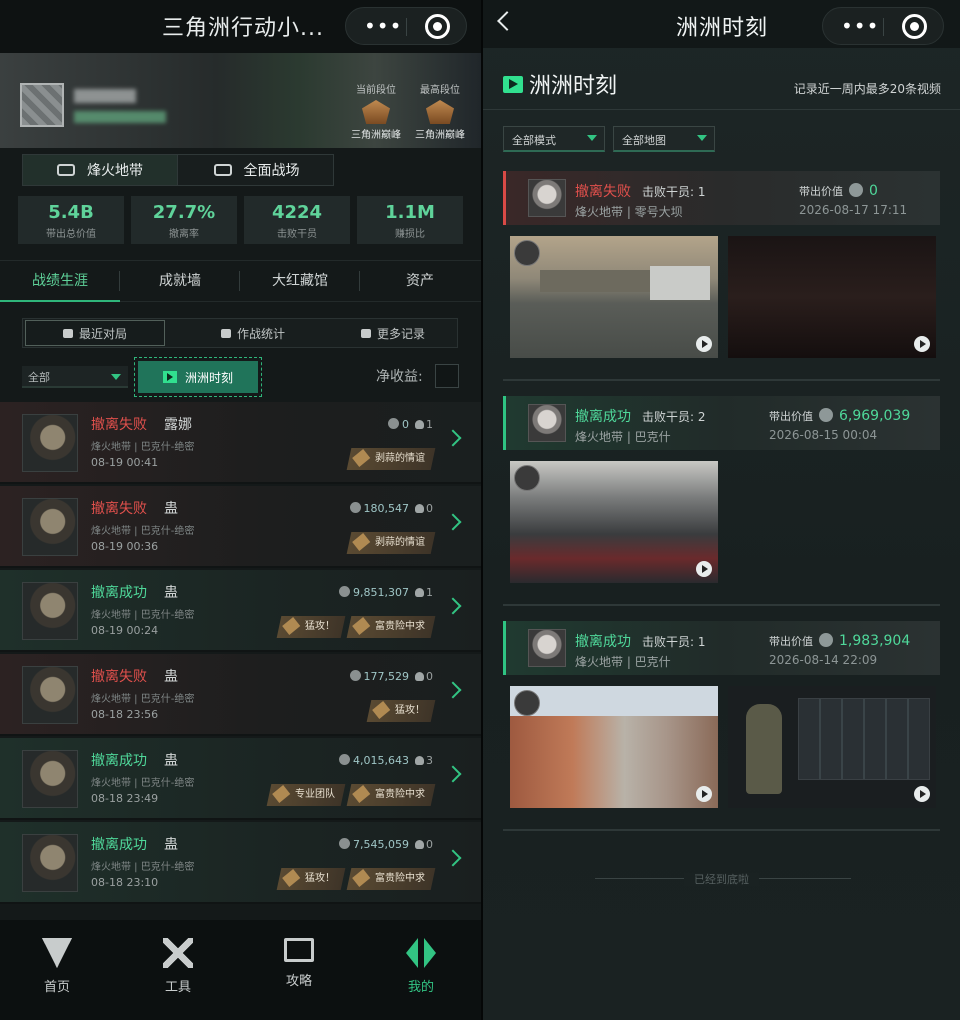 The height and width of the screenshot is (1020, 960). I want to click on tab-combat-stats: 作战统计, so click(253, 333).